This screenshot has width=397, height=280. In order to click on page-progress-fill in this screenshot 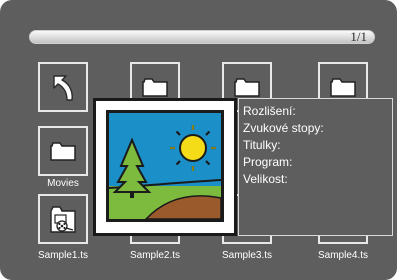, I will do `click(202, 37)`.